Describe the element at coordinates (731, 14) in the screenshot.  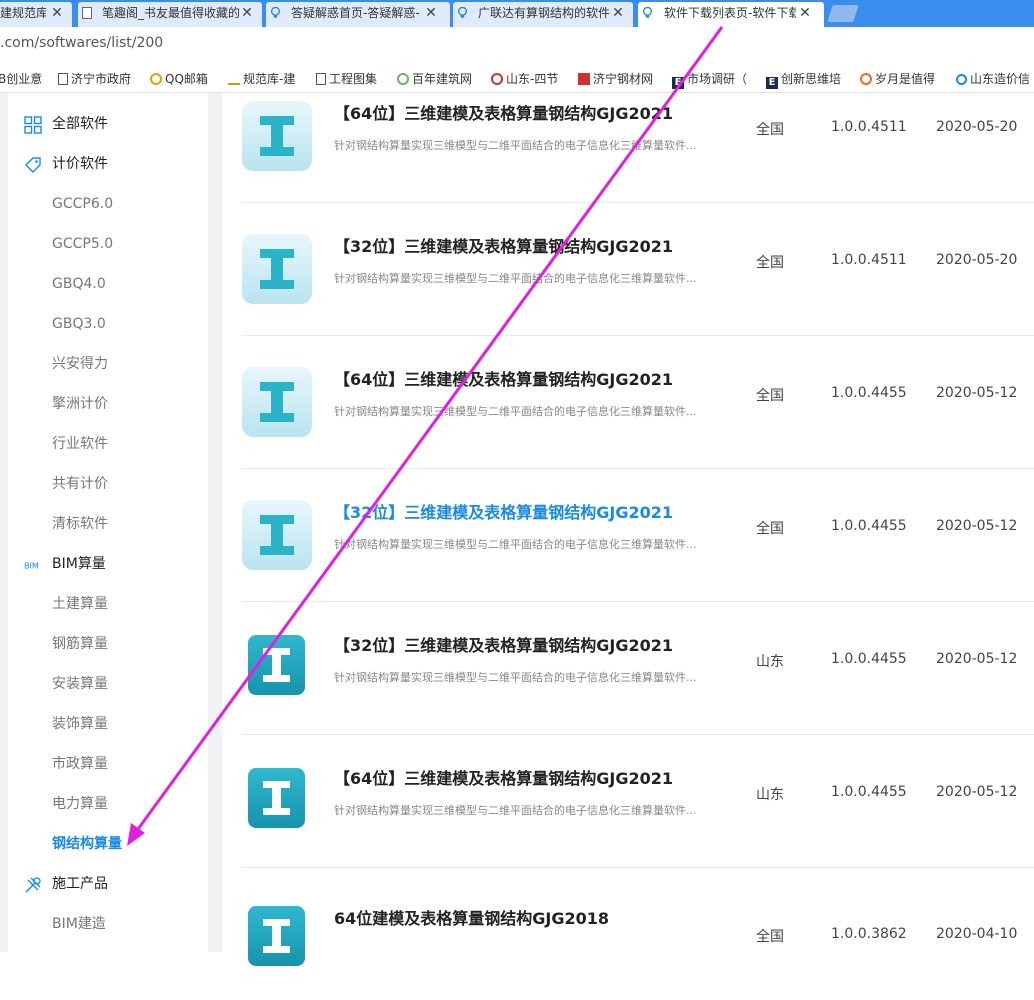
I see `browser-tab-5-active: 软件下载列表页-软件下载 ✕` at that location.